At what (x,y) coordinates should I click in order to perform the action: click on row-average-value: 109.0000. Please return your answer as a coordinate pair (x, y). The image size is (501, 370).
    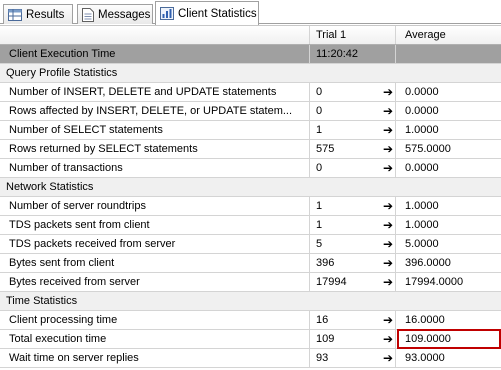
    Looking at the image, I should click on (428, 339).